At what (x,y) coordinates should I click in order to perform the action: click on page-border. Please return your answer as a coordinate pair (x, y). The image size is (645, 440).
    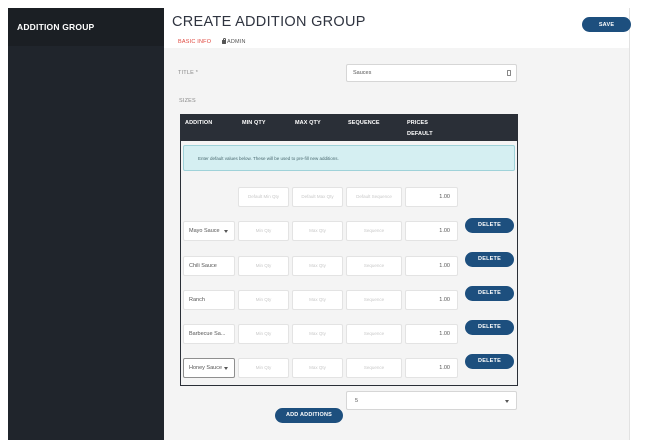
    Looking at the image, I should click on (629, 224).